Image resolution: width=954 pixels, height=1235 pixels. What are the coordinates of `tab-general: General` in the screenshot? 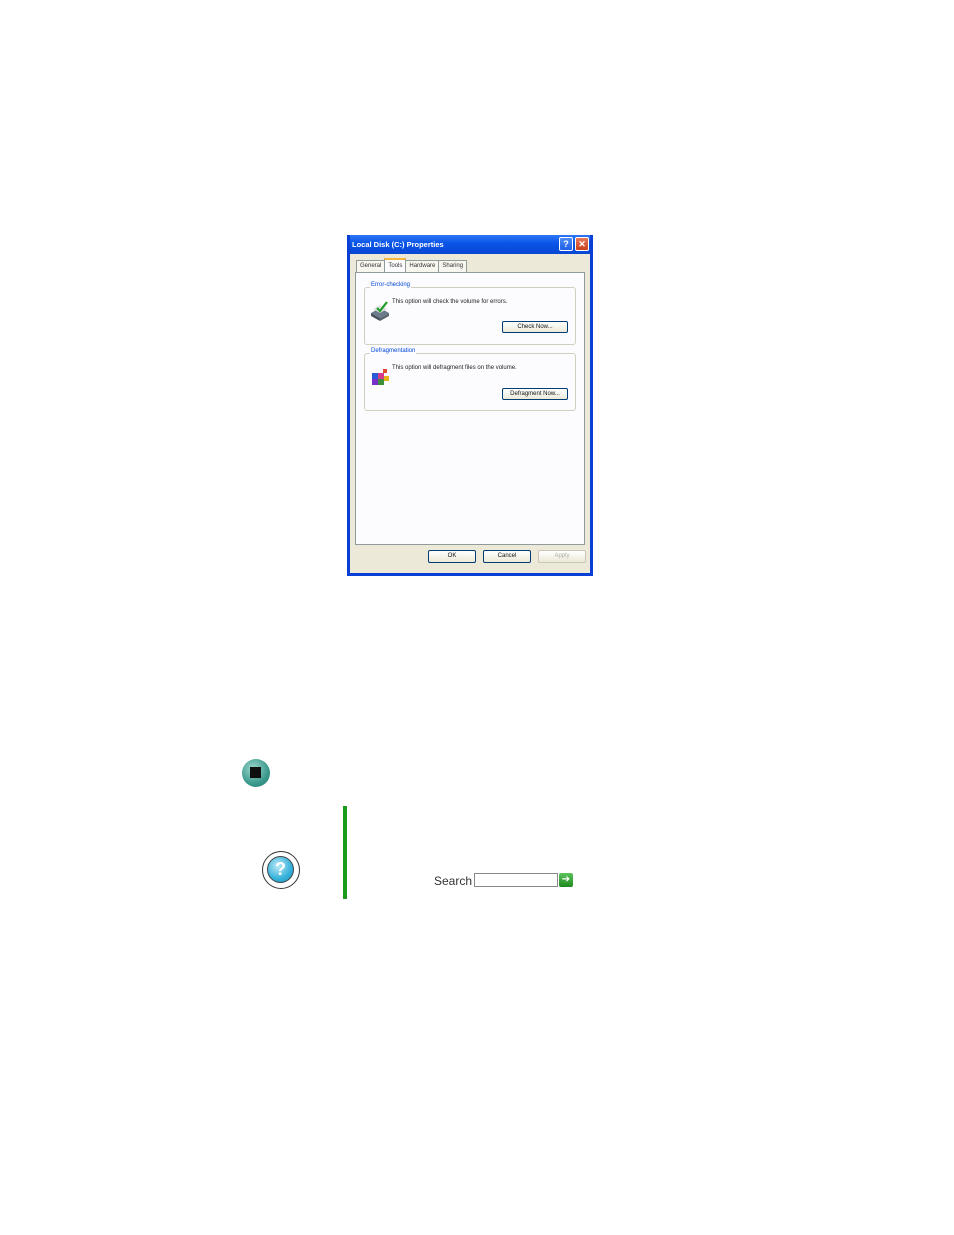 It's located at (371, 266).